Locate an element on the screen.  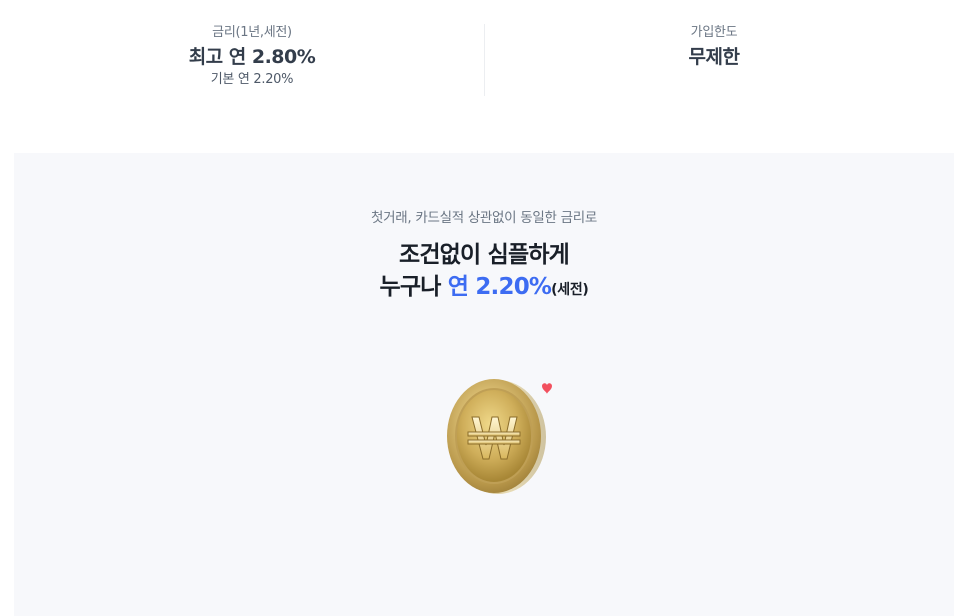
interest-rate-label: 금리(1년,세전) is located at coordinates (252, 32).